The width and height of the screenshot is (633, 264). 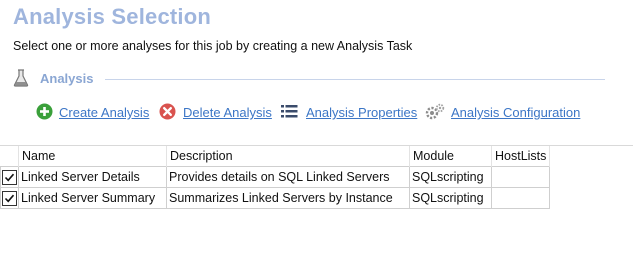 I want to click on delete-analysis-button: Delete Analysis, so click(x=218, y=112).